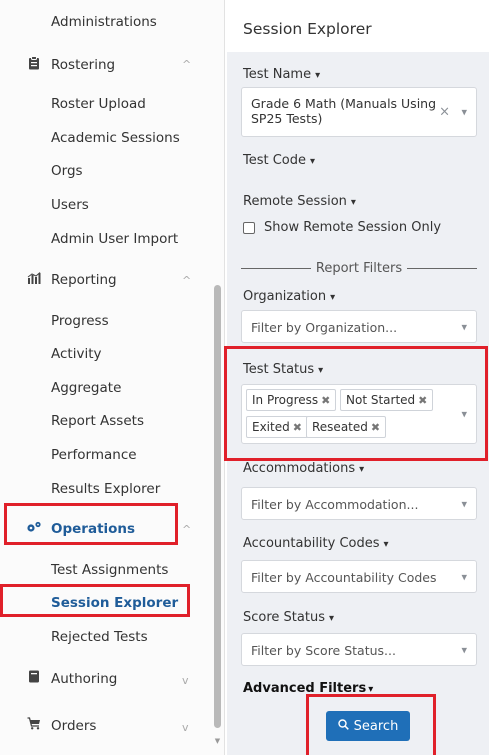 The height and width of the screenshot is (755, 489). Describe the element at coordinates (91, 524) in the screenshot. I see `highlight-box-operations` at that location.